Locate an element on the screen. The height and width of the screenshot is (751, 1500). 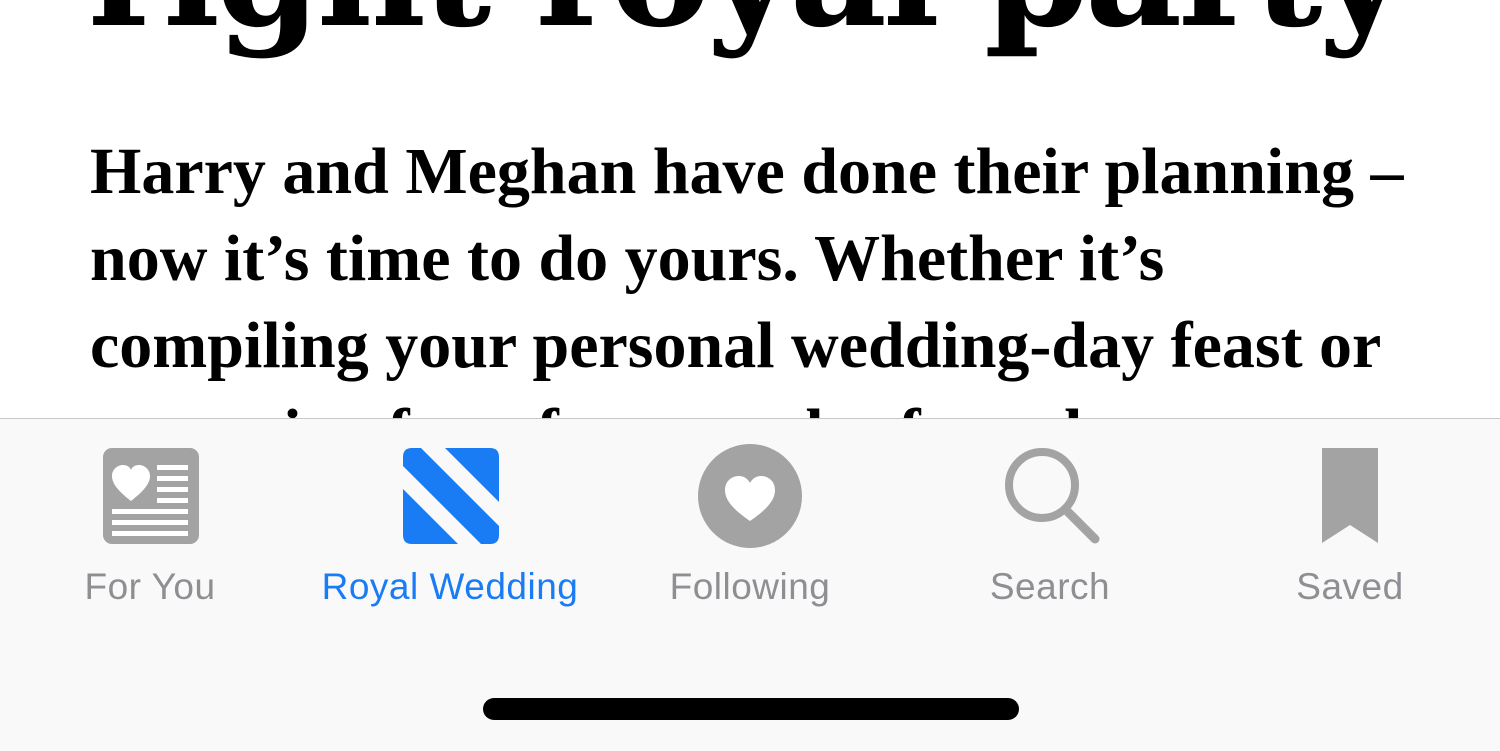
heart-circle-icon is located at coordinates (750, 498).